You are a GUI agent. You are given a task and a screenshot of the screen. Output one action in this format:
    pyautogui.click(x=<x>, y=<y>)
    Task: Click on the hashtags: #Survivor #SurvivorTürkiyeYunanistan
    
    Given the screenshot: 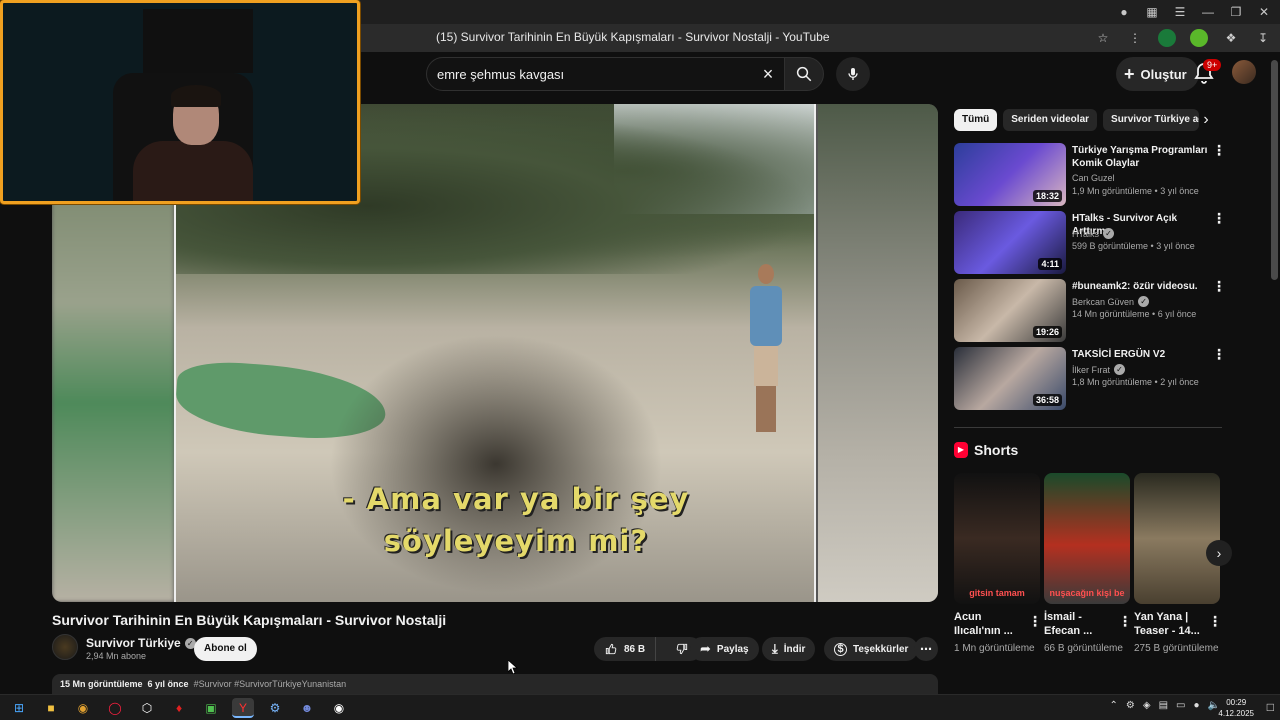 What is the action you would take?
    pyautogui.click(x=270, y=684)
    